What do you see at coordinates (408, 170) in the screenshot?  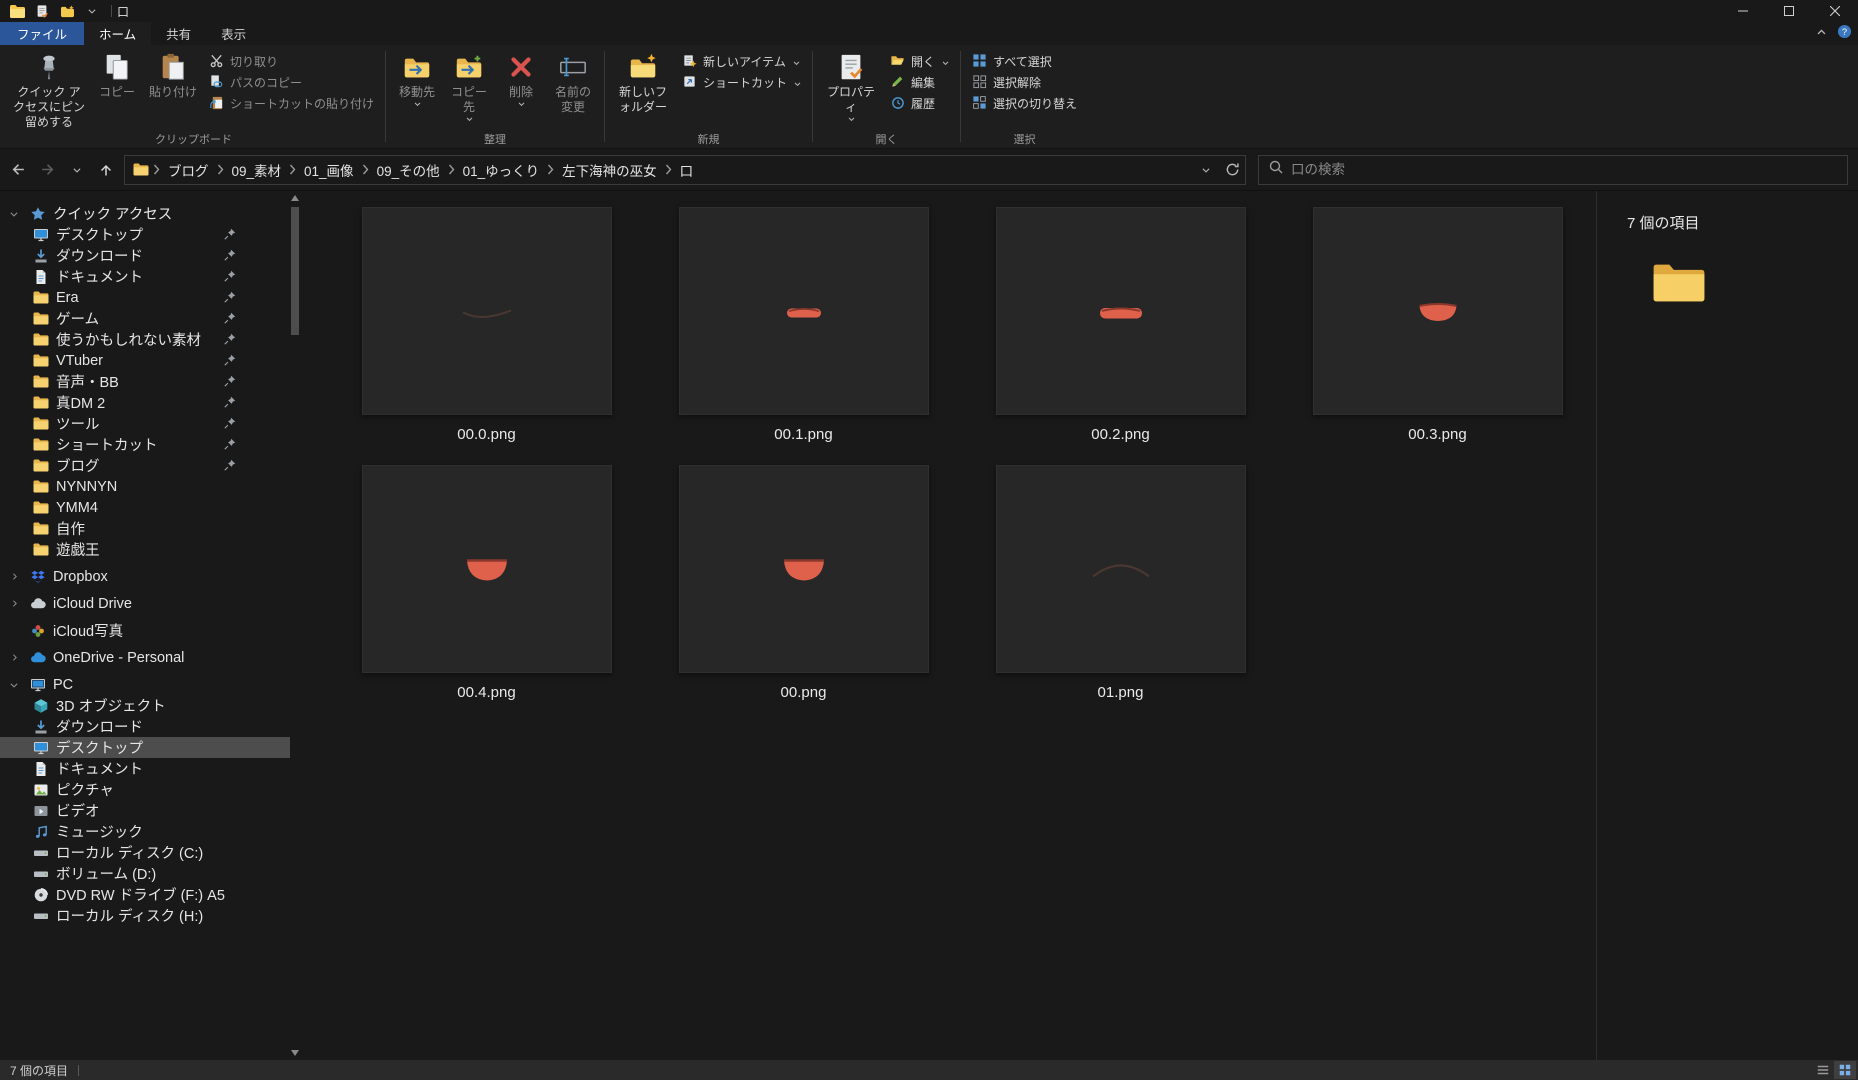 I see `breadcrumb-item: 09_その他` at bounding box center [408, 170].